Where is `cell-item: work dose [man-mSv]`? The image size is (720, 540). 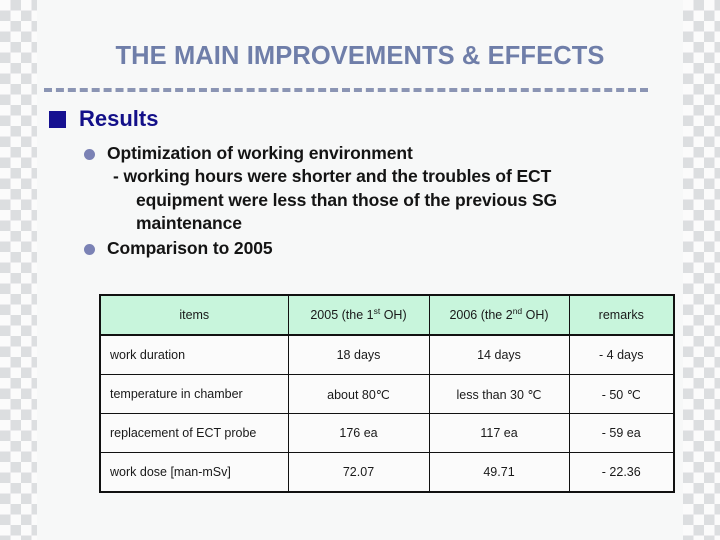 cell-item: work dose [man-mSv] is located at coordinates (194, 472).